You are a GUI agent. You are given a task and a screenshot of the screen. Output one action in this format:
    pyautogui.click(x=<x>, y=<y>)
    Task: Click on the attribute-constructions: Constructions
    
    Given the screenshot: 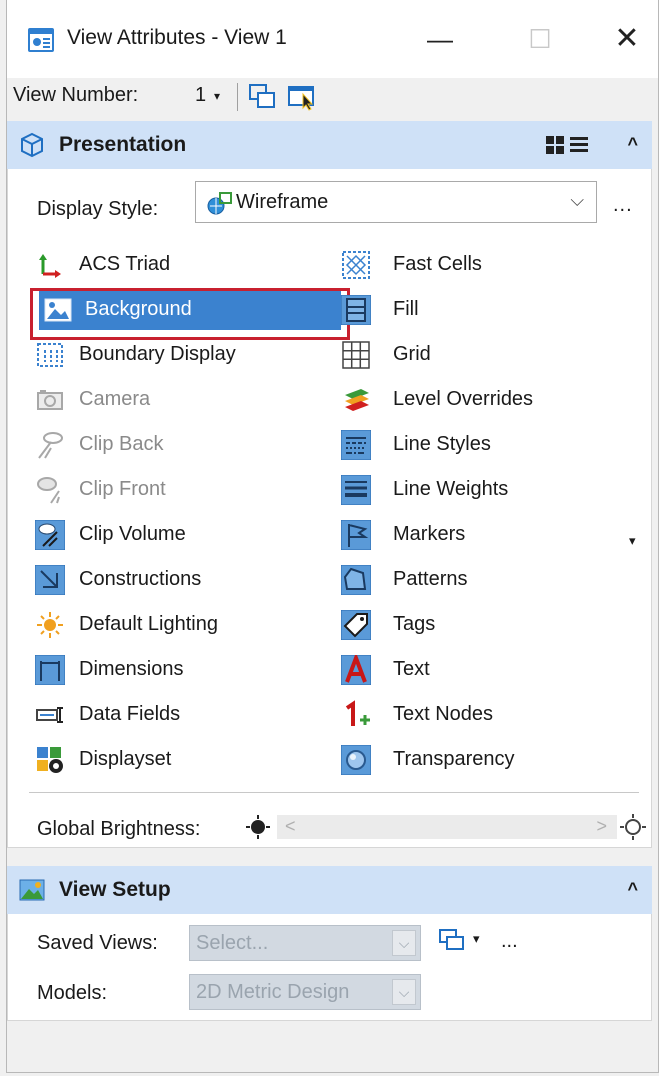 What is the action you would take?
    pyautogui.click(x=185, y=580)
    